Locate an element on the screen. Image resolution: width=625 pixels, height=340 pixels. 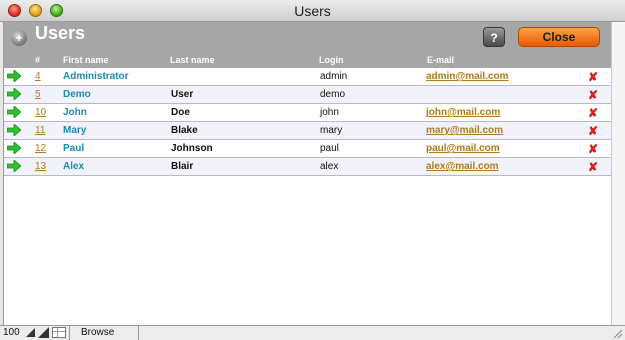
last-name: Doe is located at coordinates (180, 112).